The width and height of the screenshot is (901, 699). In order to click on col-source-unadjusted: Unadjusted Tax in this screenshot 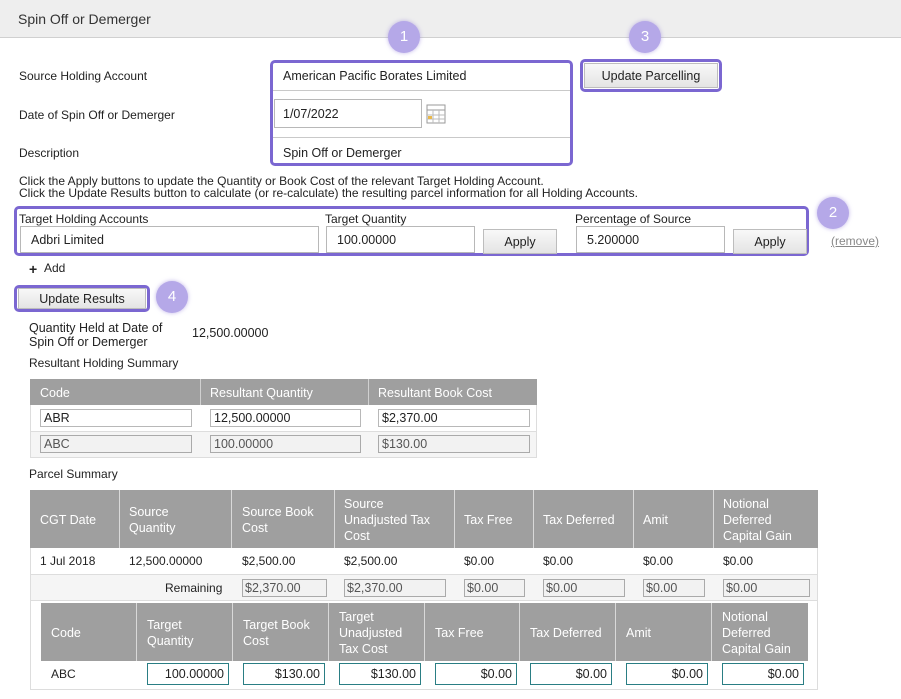, I will do `click(387, 520)`.